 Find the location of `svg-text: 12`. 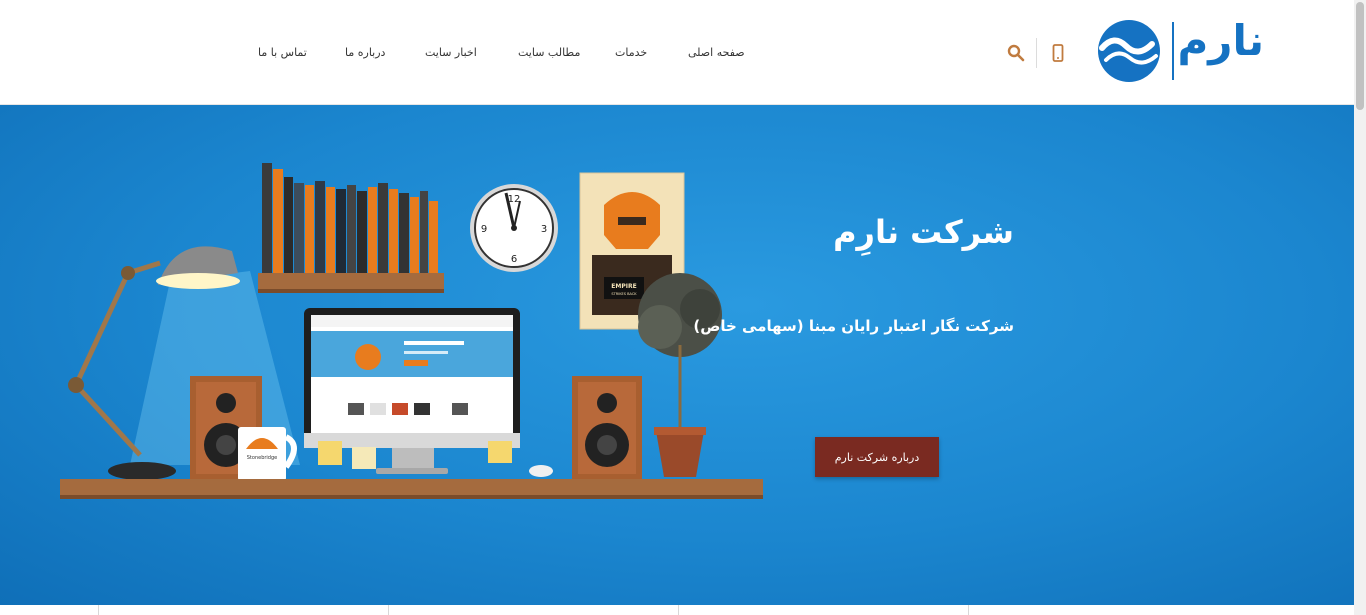

svg-text: 12 is located at coordinates (514, 199).